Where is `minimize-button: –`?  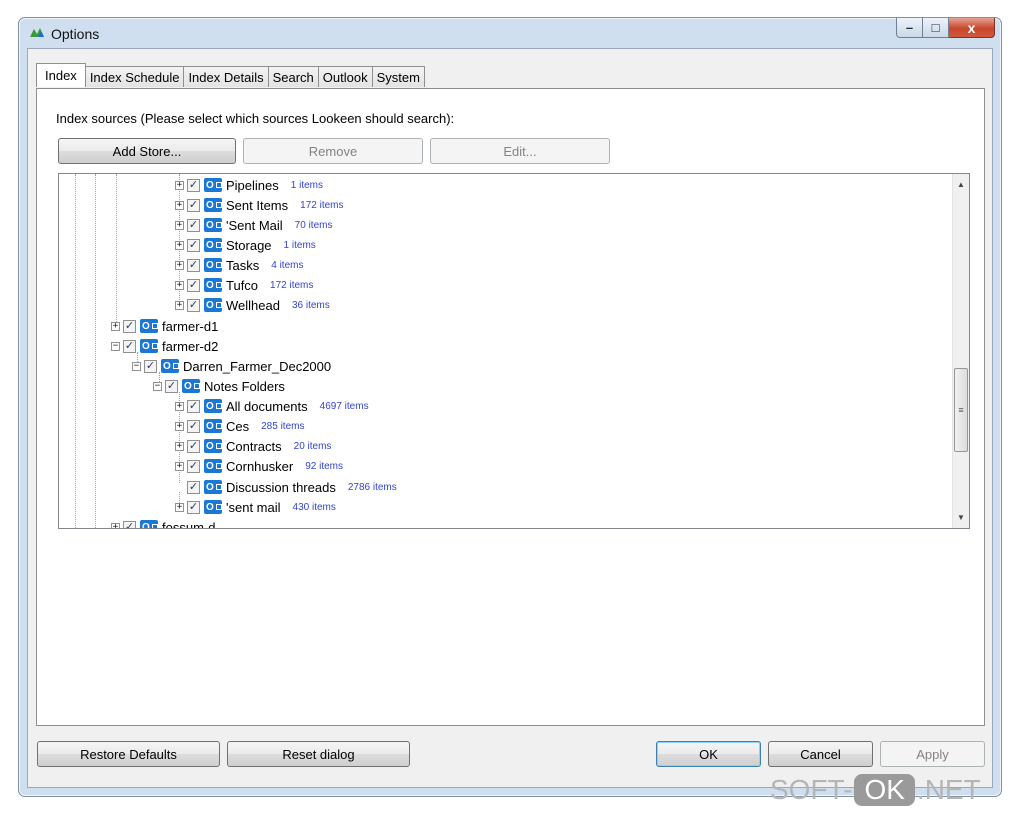 minimize-button: – is located at coordinates (909, 28).